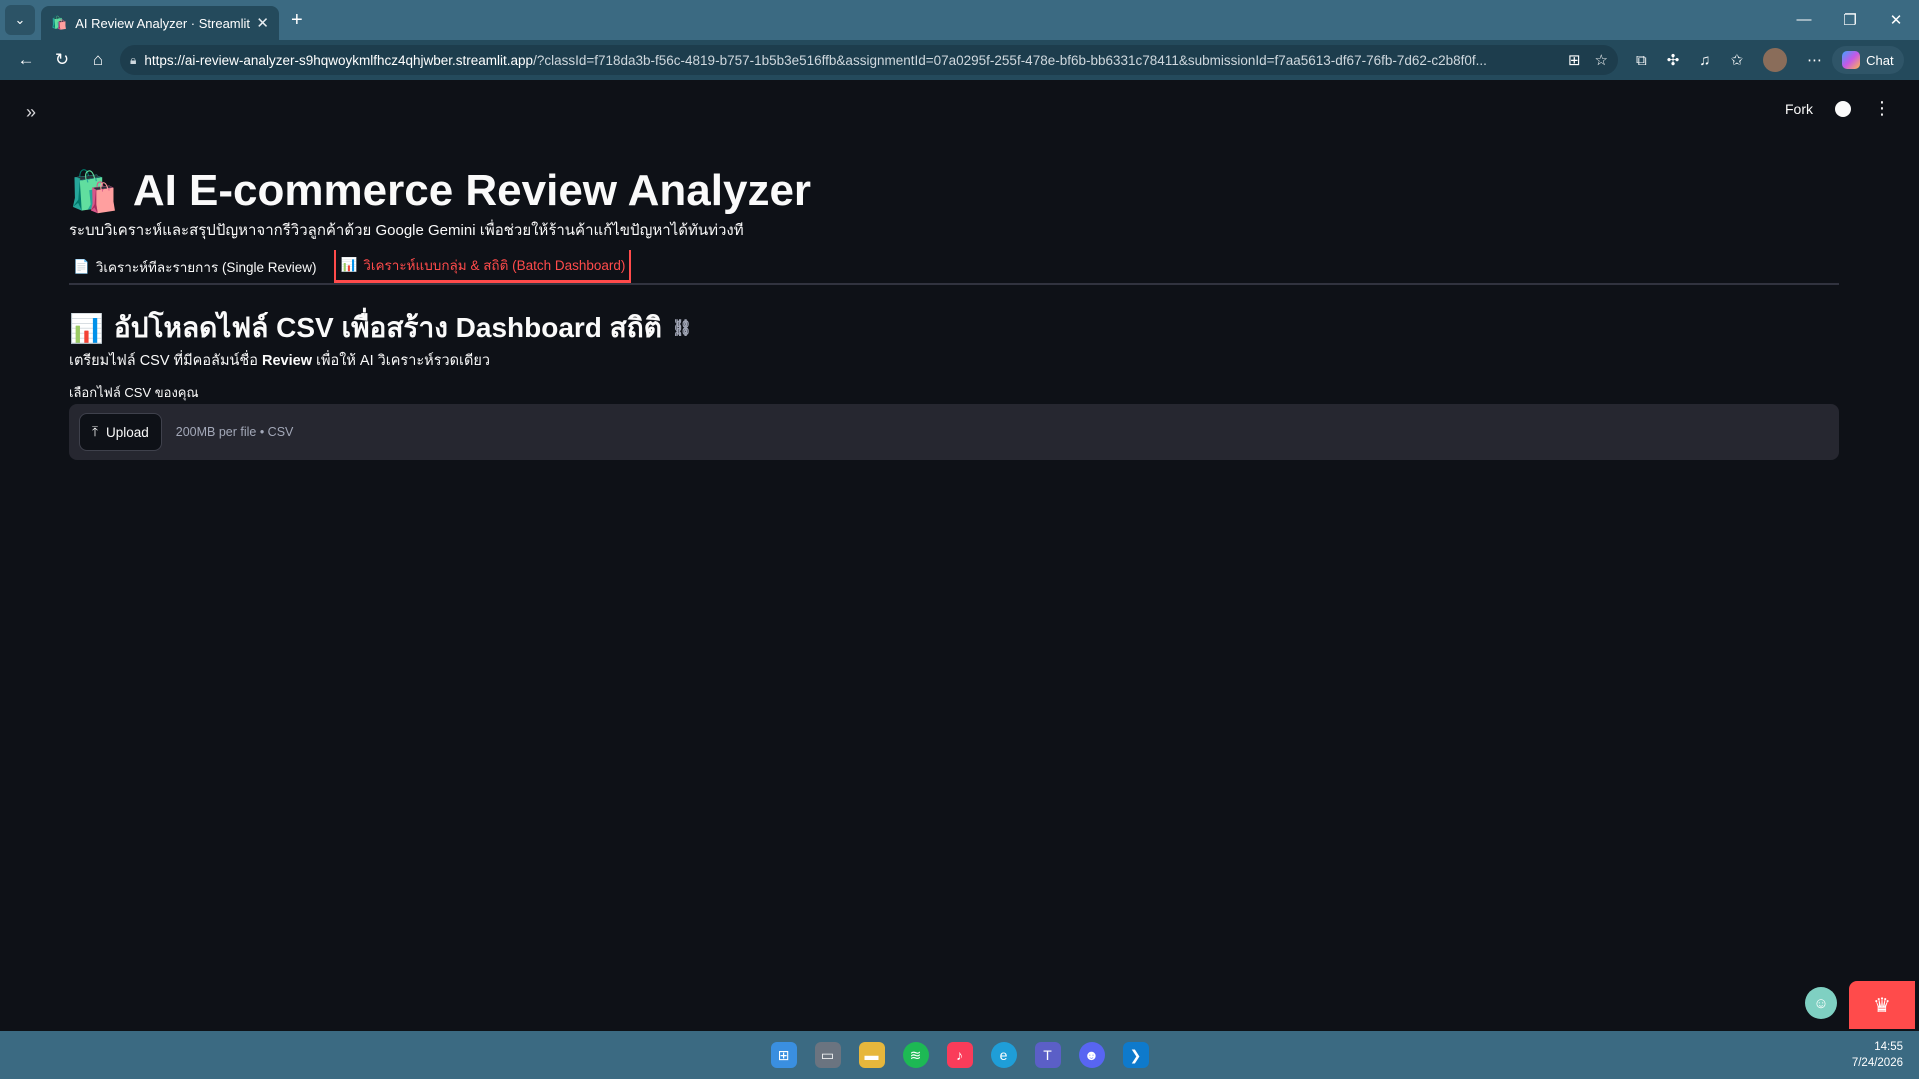 The image size is (1919, 1079). What do you see at coordinates (1641, 60) in the screenshot?
I see `extension-icon: ⧉` at bounding box center [1641, 60].